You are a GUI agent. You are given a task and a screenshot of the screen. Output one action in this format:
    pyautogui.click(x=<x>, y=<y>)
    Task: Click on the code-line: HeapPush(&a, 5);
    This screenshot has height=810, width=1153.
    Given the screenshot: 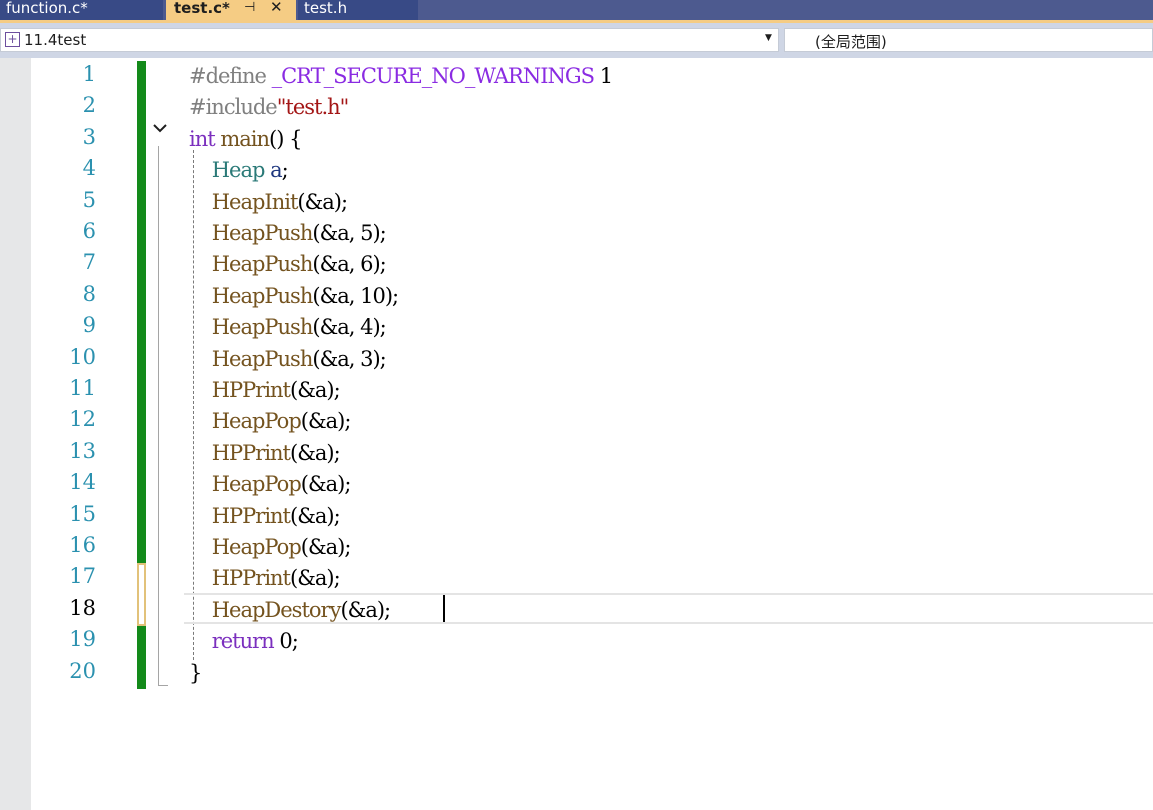 What is the action you would take?
    pyautogui.click(x=288, y=233)
    